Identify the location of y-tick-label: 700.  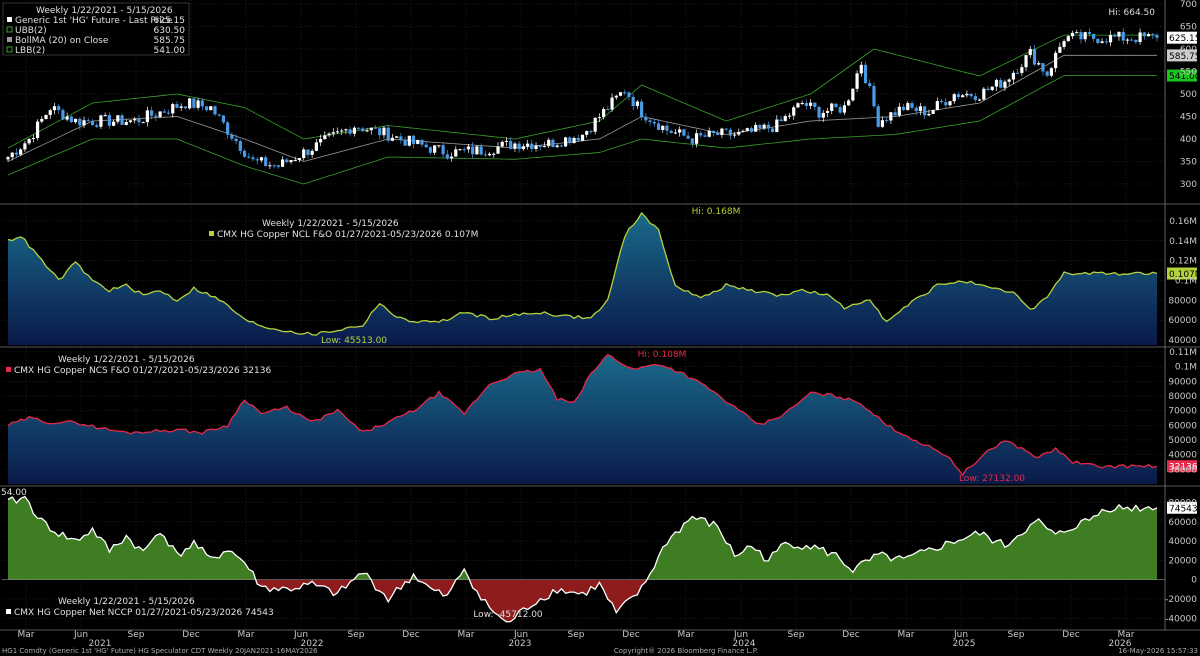
(1188, 5).